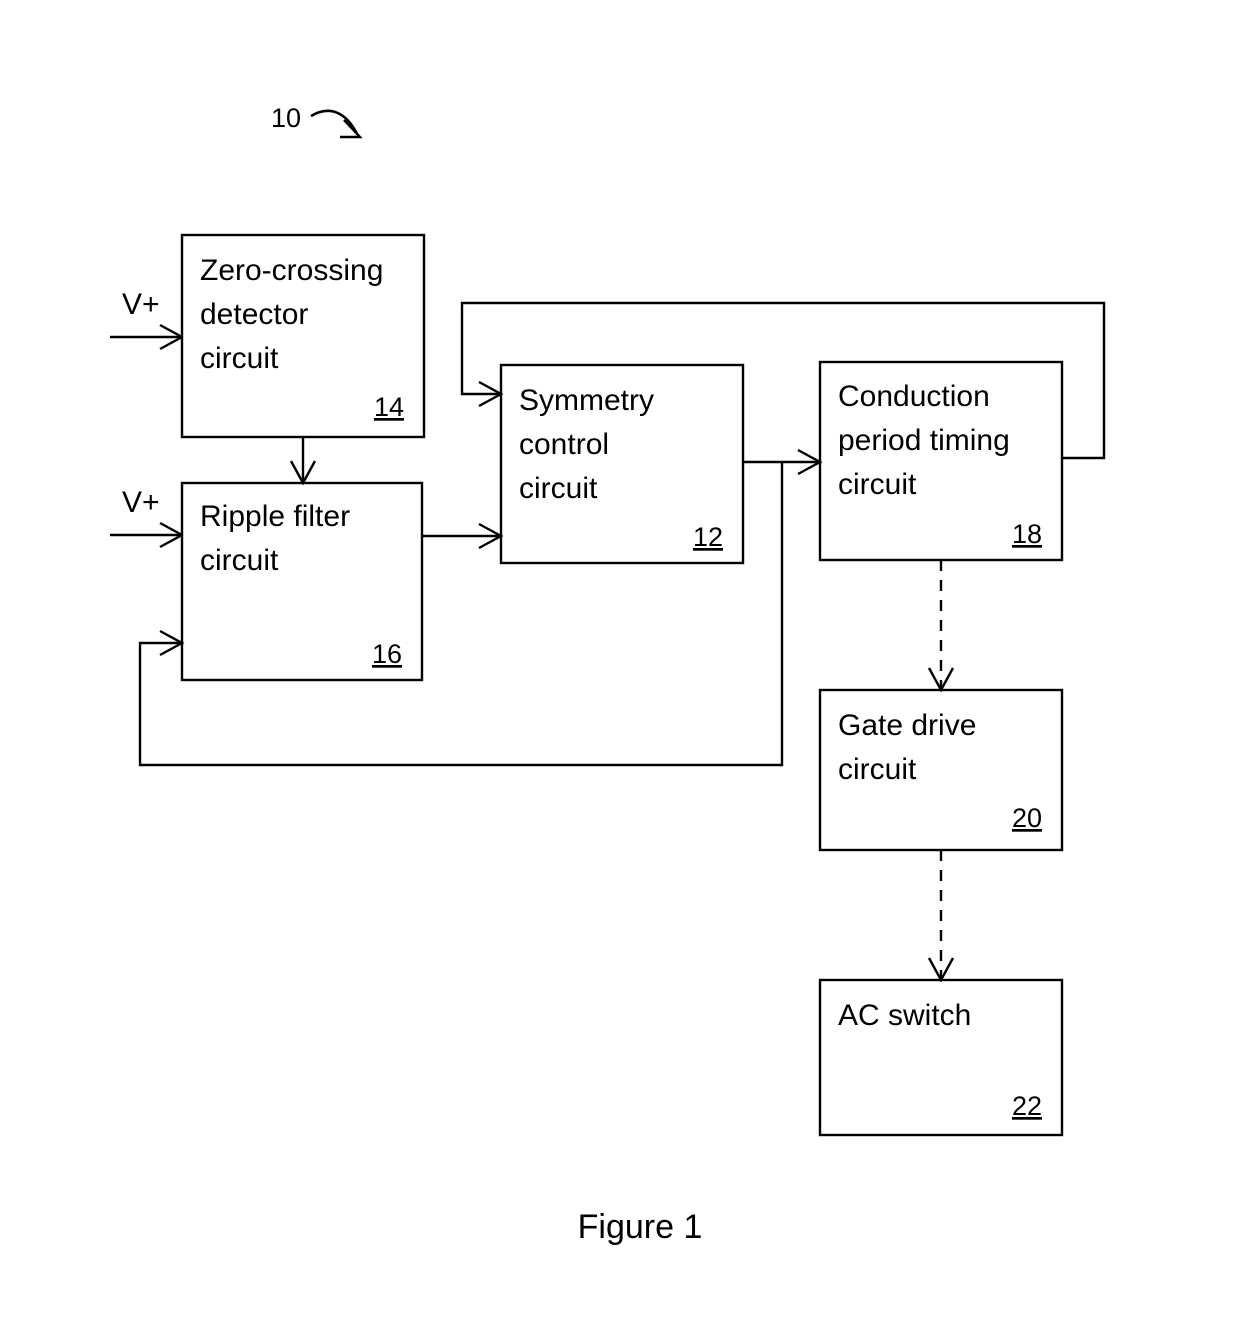 The width and height of the screenshot is (1240, 1336). Describe the element at coordinates (586, 400) in the screenshot. I see `block-symmetry-control-line1: Symmetry` at that location.